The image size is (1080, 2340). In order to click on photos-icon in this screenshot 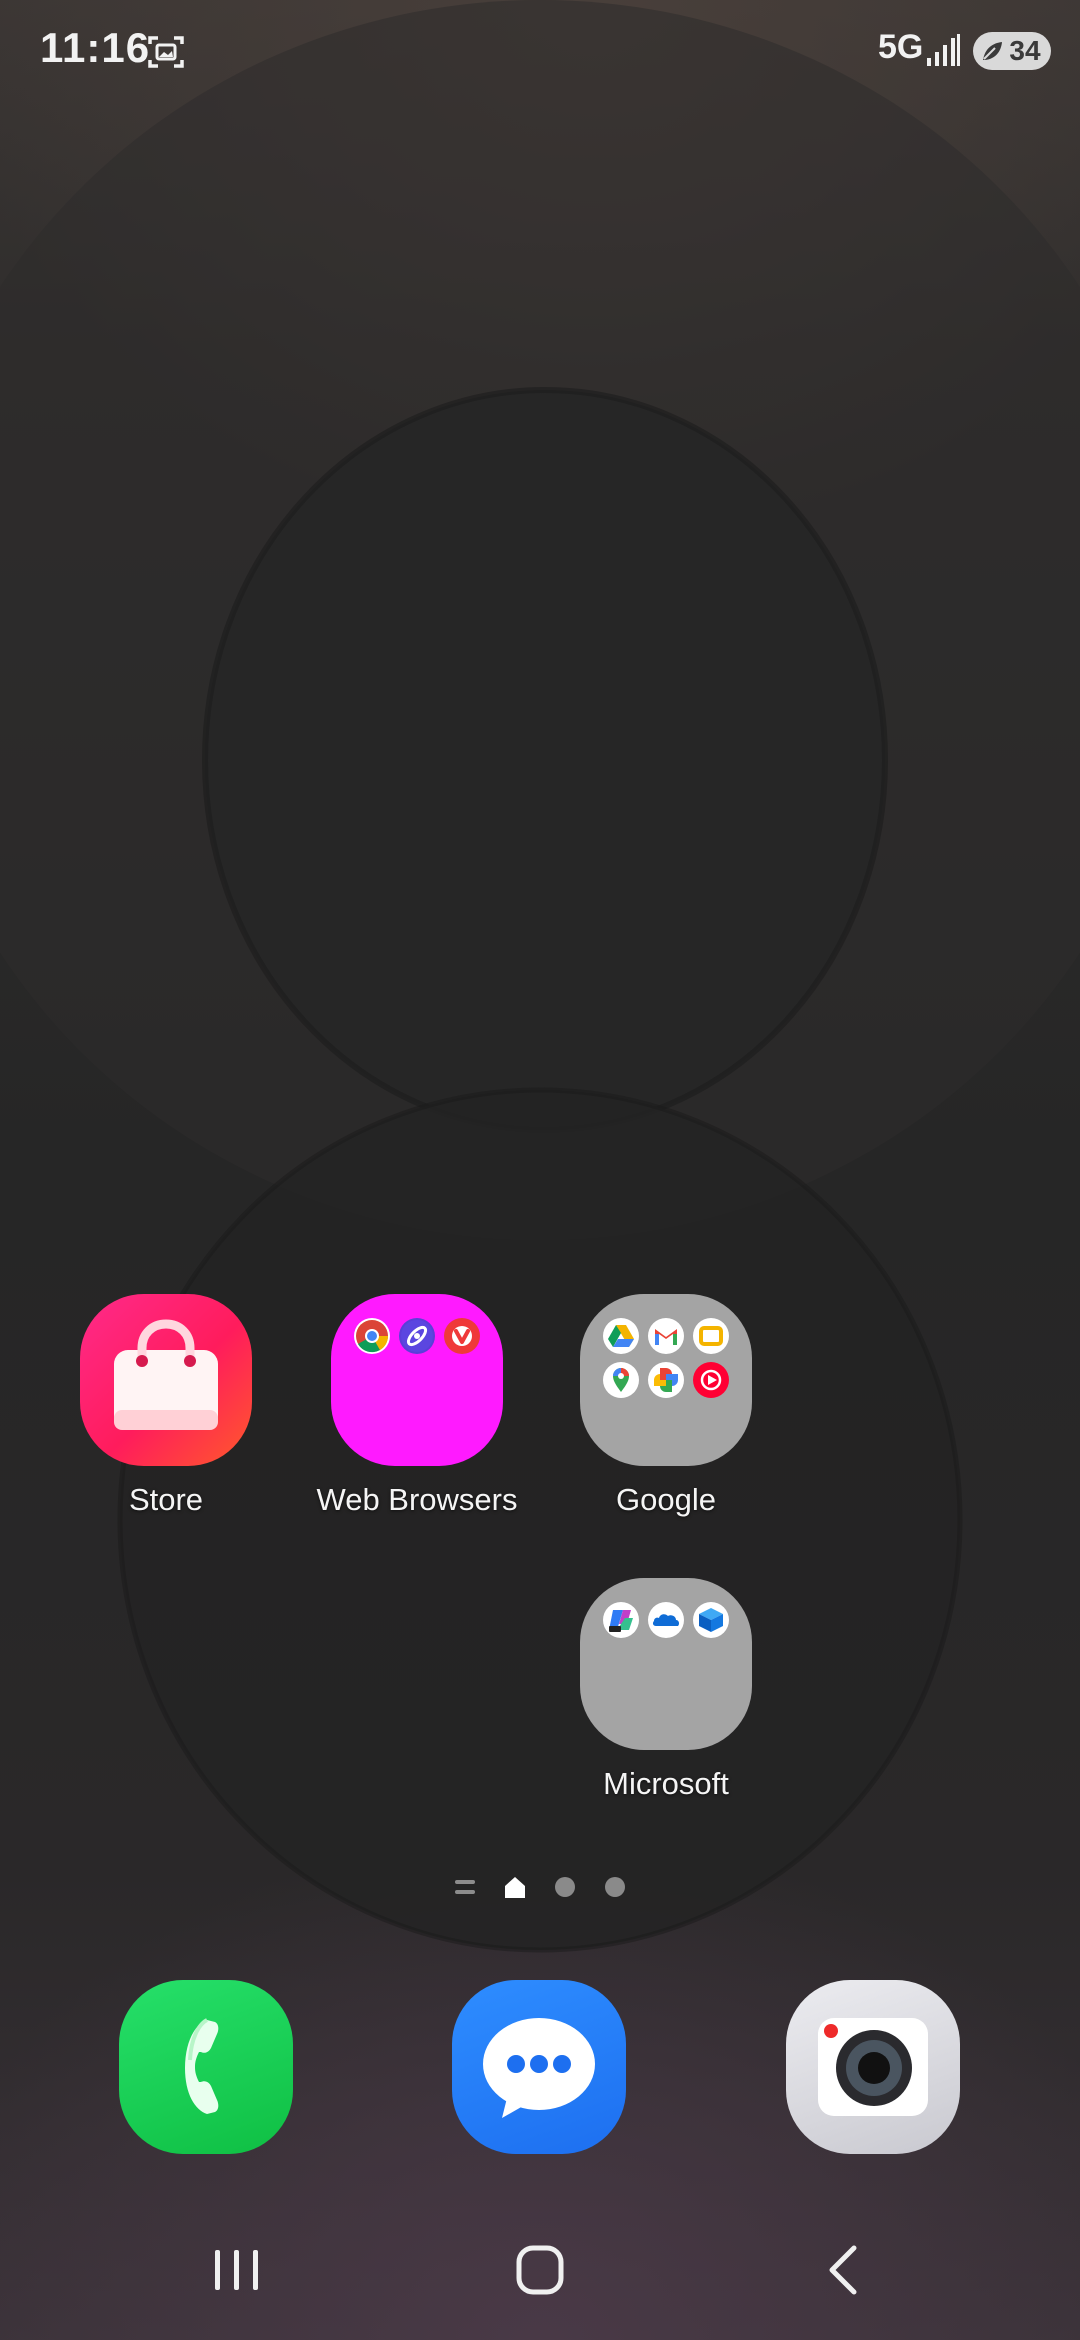, I will do `click(666, 1380)`.